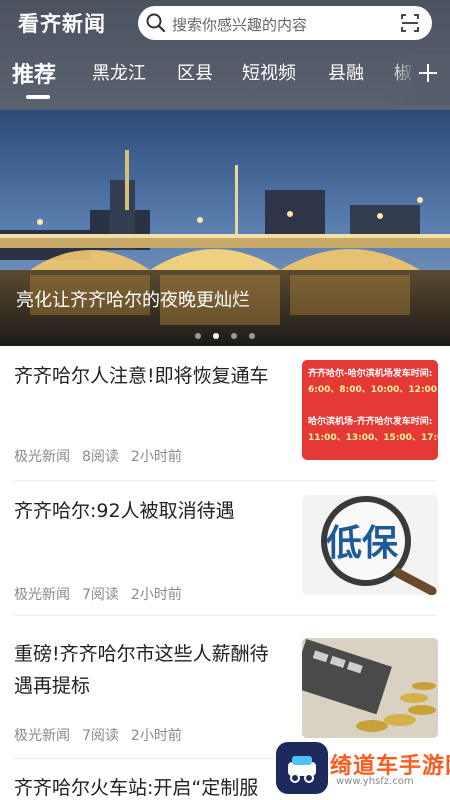  What do you see at coordinates (141, 376) in the screenshot?
I see `news-title: 齐齐哈尔人注意!即将恢复通车` at bounding box center [141, 376].